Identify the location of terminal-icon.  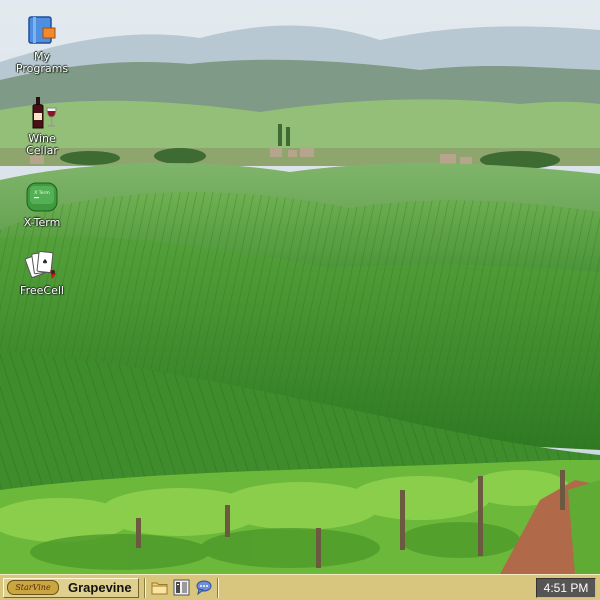
(181, 587).